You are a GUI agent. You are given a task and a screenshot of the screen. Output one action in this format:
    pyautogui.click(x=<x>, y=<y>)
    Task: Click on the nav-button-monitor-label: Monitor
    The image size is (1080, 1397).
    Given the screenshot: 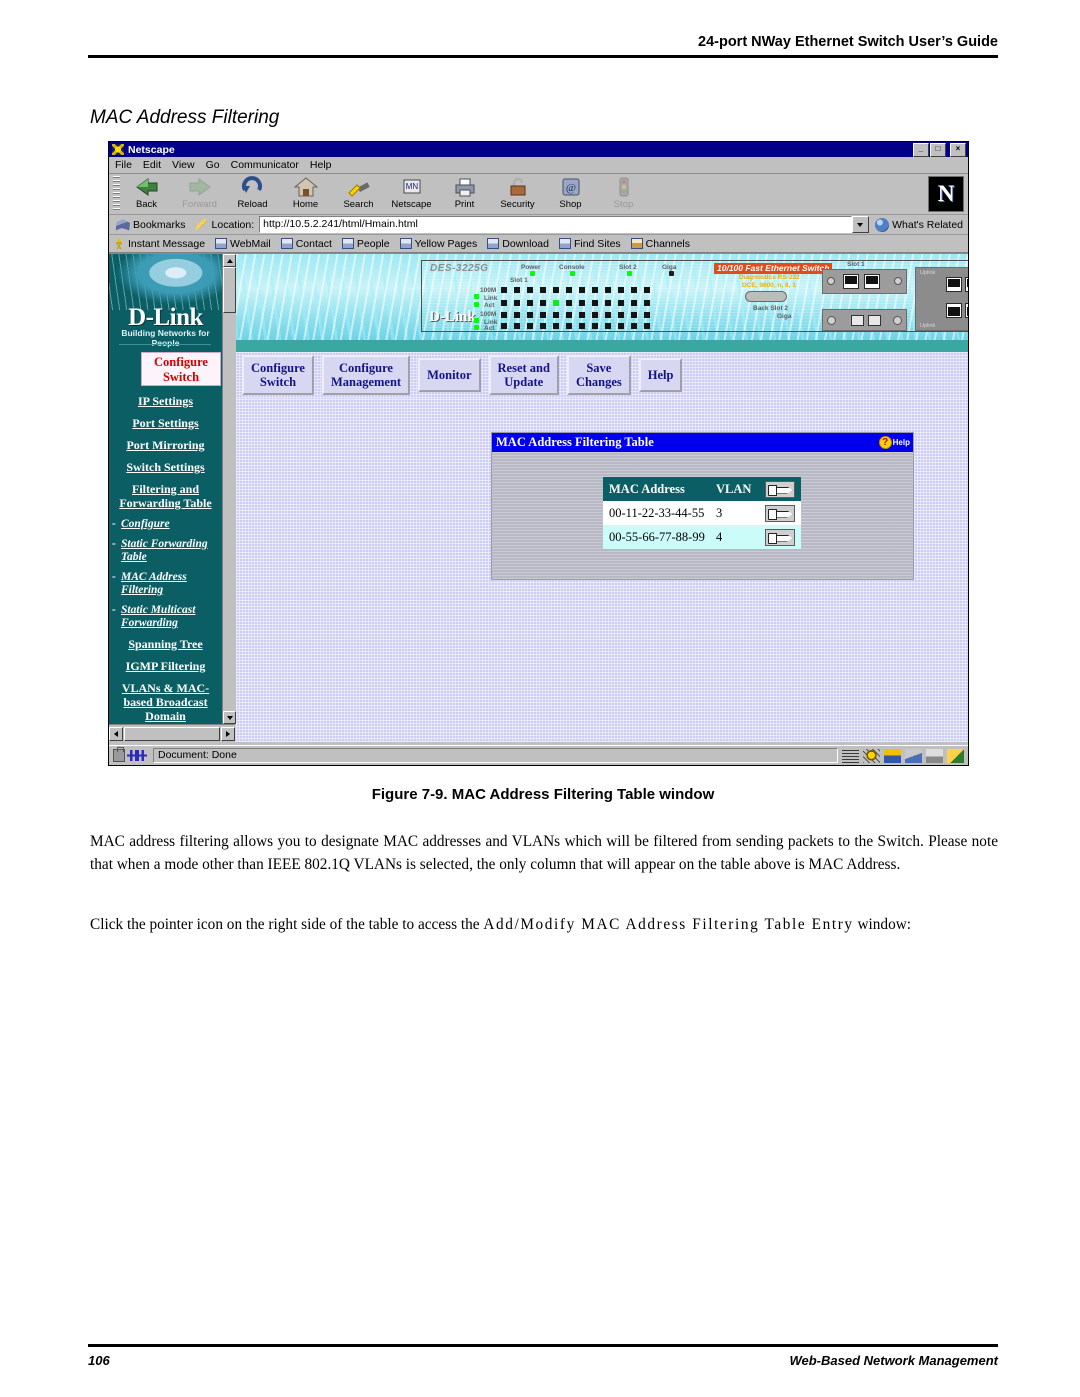 What is the action you would take?
    pyautogui.click(x=449, y=375)
    